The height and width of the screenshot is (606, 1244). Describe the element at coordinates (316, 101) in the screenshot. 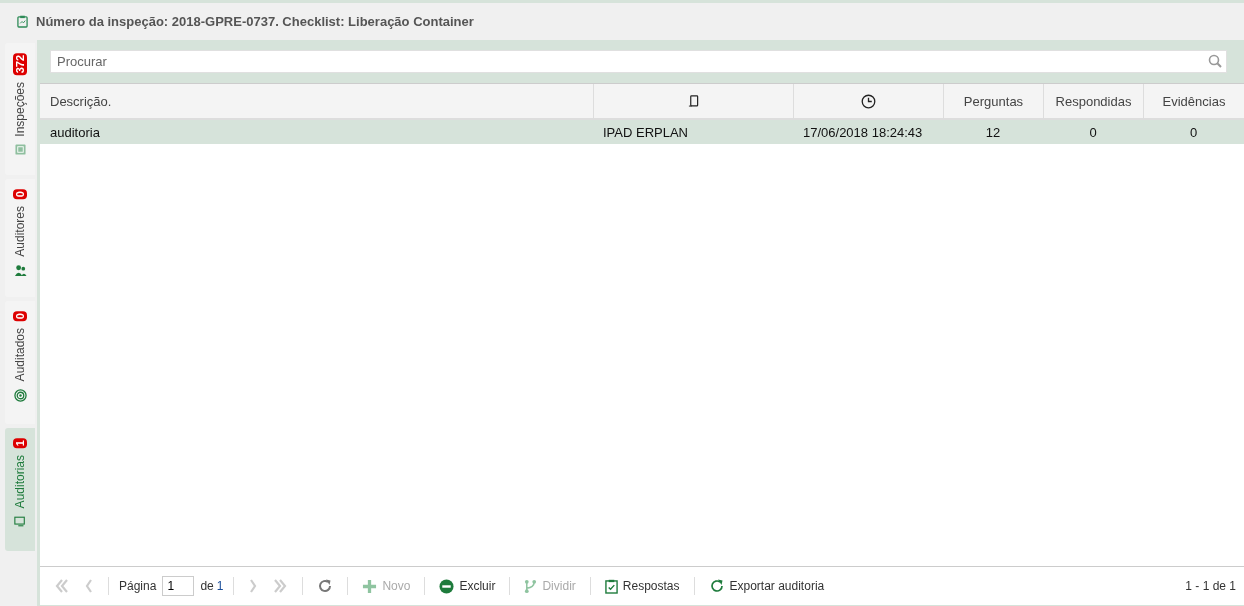

I see `column-header: Descrição.` at that location.